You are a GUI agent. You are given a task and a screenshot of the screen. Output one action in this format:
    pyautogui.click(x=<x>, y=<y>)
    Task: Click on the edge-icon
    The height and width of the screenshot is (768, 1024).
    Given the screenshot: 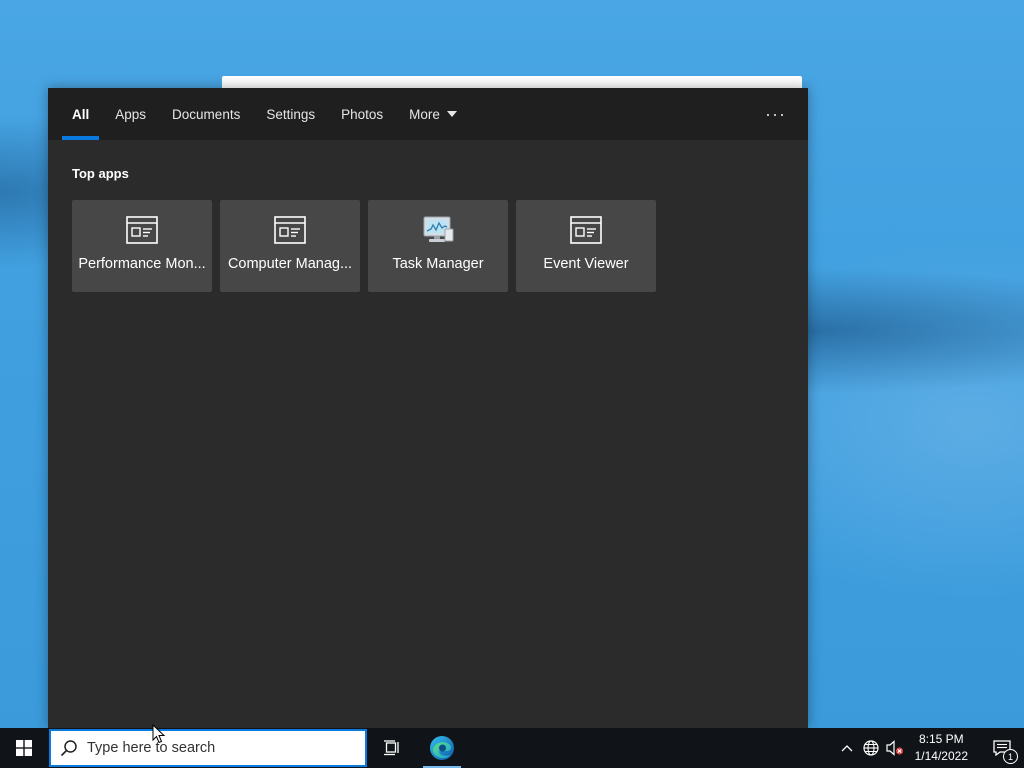 What is the action you would take?
    pyautogui.click(x=442, y=748)
    